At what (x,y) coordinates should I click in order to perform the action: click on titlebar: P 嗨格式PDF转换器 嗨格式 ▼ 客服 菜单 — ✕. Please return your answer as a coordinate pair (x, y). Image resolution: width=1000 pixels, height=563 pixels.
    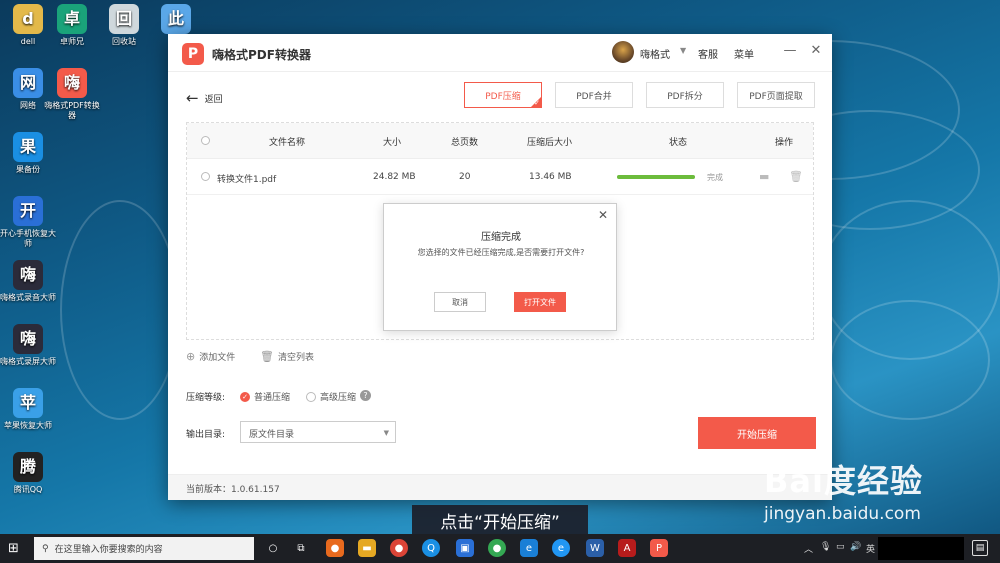
    Looking at the image, I should click on (500, 53).